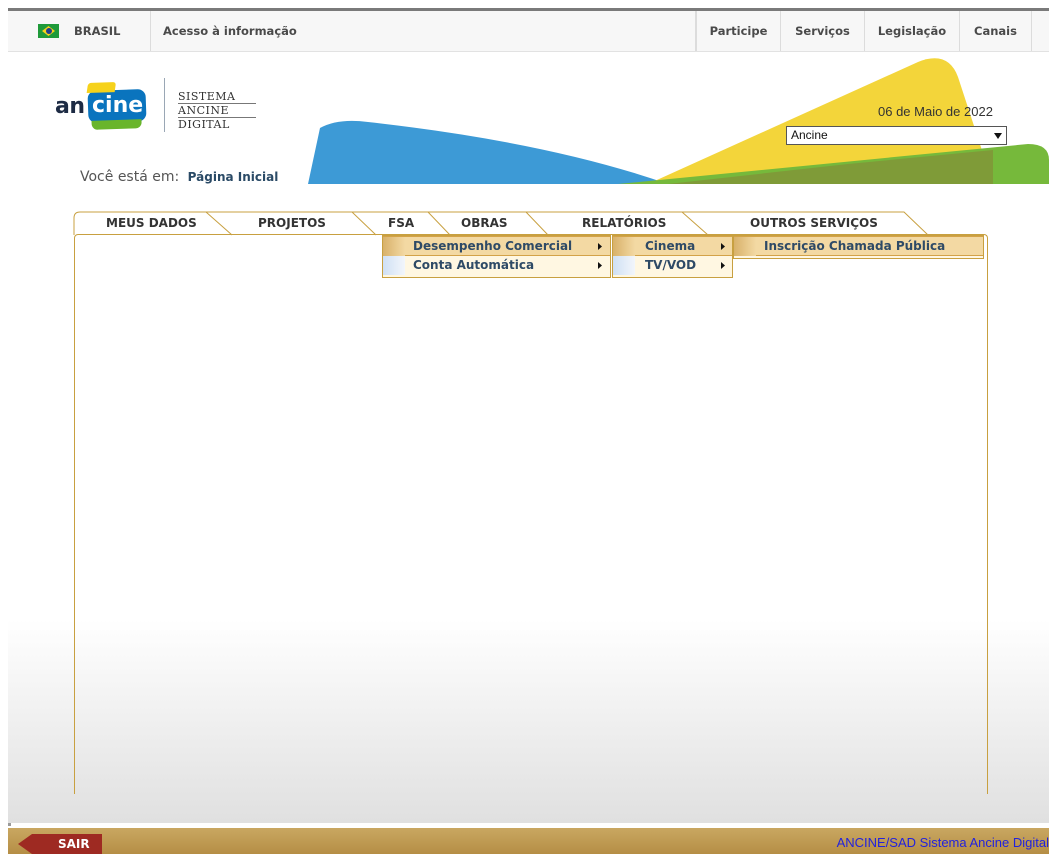 The width and height of the screenshot is (1049, 854). What do you see at coordinates (912, 31) in the screenshot?
I see `legislacao-link: Legislação` at bounding box center [912, 31].